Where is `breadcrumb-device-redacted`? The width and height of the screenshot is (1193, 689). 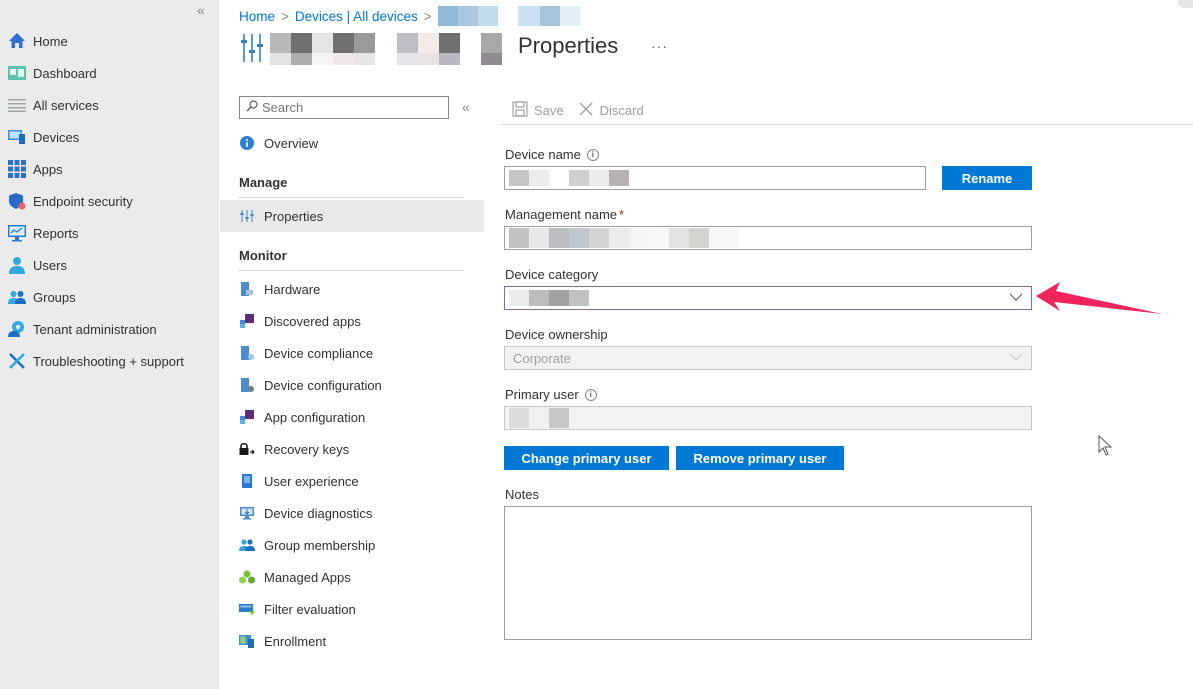
breadcrumb-device-redacted is located at coordinates (508, 16).